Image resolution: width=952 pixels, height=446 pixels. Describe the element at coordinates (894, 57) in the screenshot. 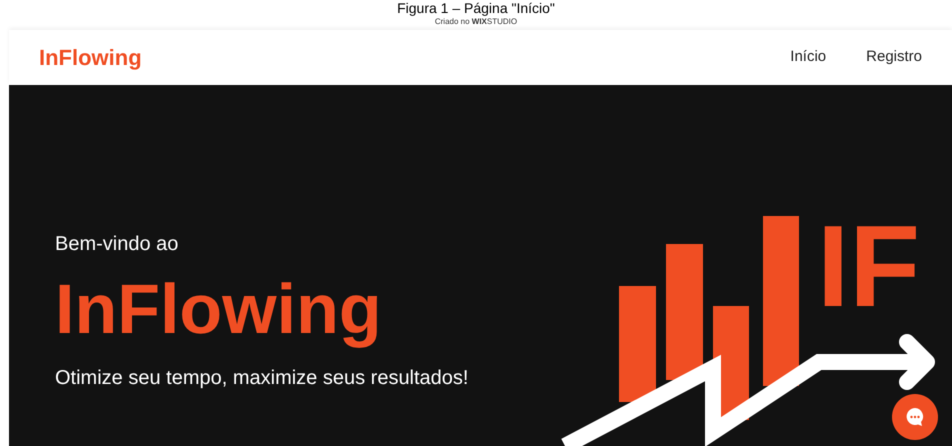

I see `nav-link: Registro` at that location.